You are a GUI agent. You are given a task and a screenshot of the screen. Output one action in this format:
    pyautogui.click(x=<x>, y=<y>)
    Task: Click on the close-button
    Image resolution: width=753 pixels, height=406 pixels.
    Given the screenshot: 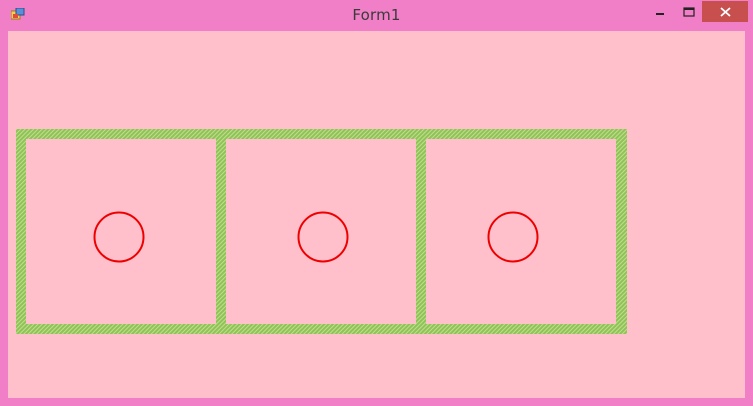 What is the action you would take?
    pyautogui.click(x=725, y=11)
    